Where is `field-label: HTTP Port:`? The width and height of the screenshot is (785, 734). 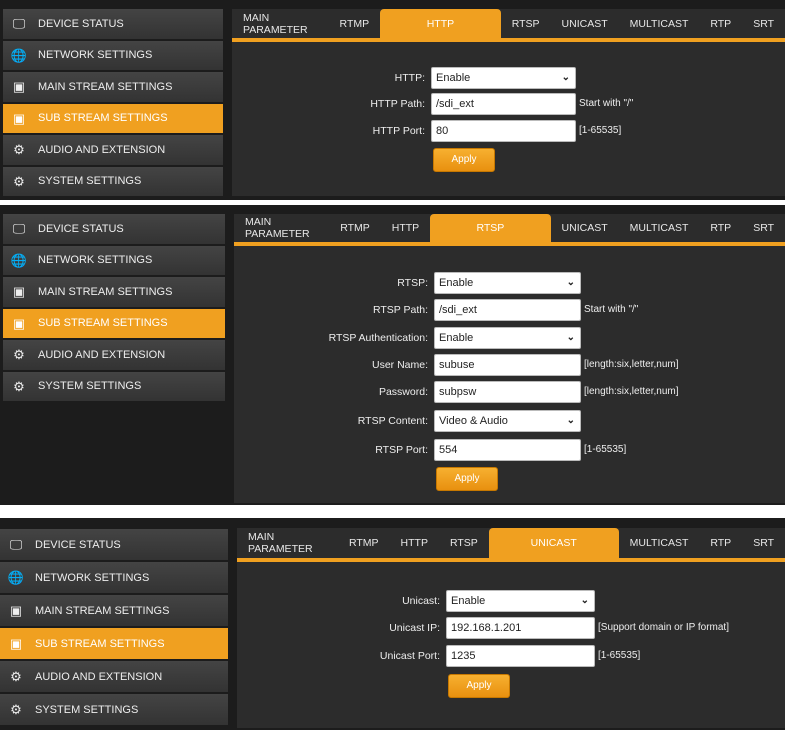
field-label: HTTP Port: is located at coordinates (398, 131).